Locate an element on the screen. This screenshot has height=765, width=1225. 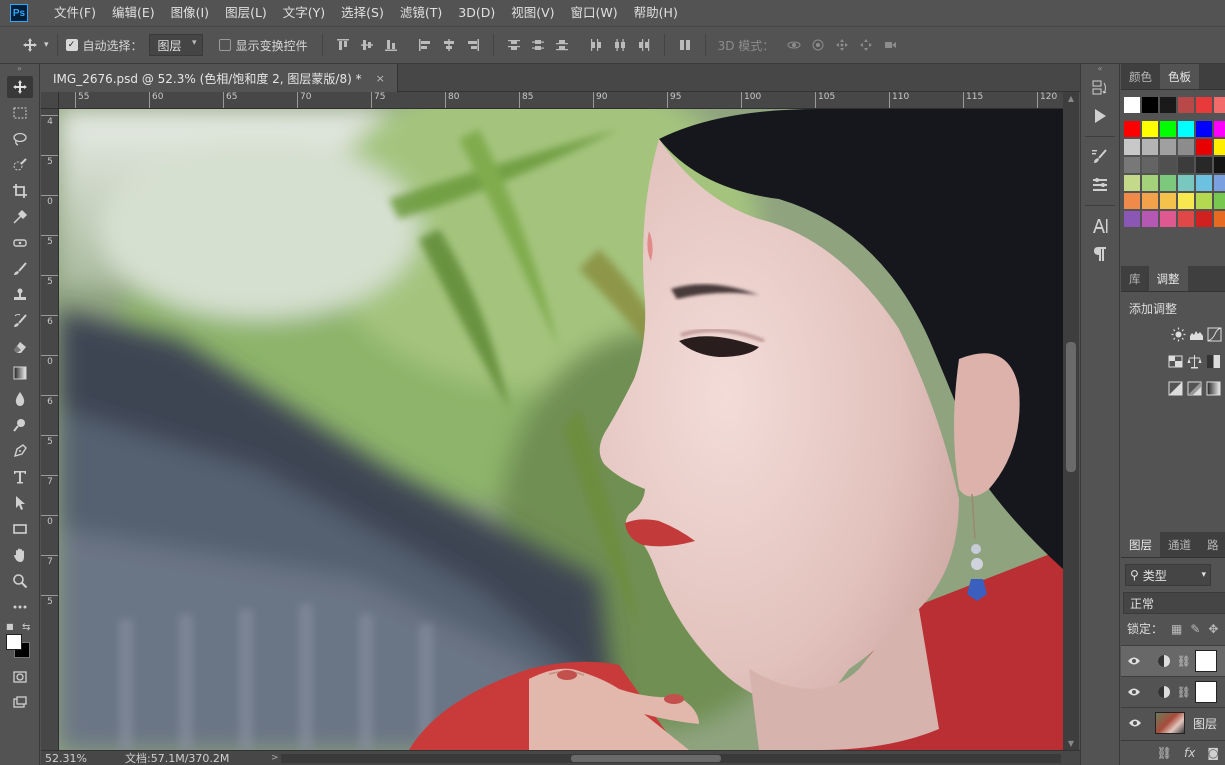
menu-view: 视图(V) is located at coordinates (532, 13).